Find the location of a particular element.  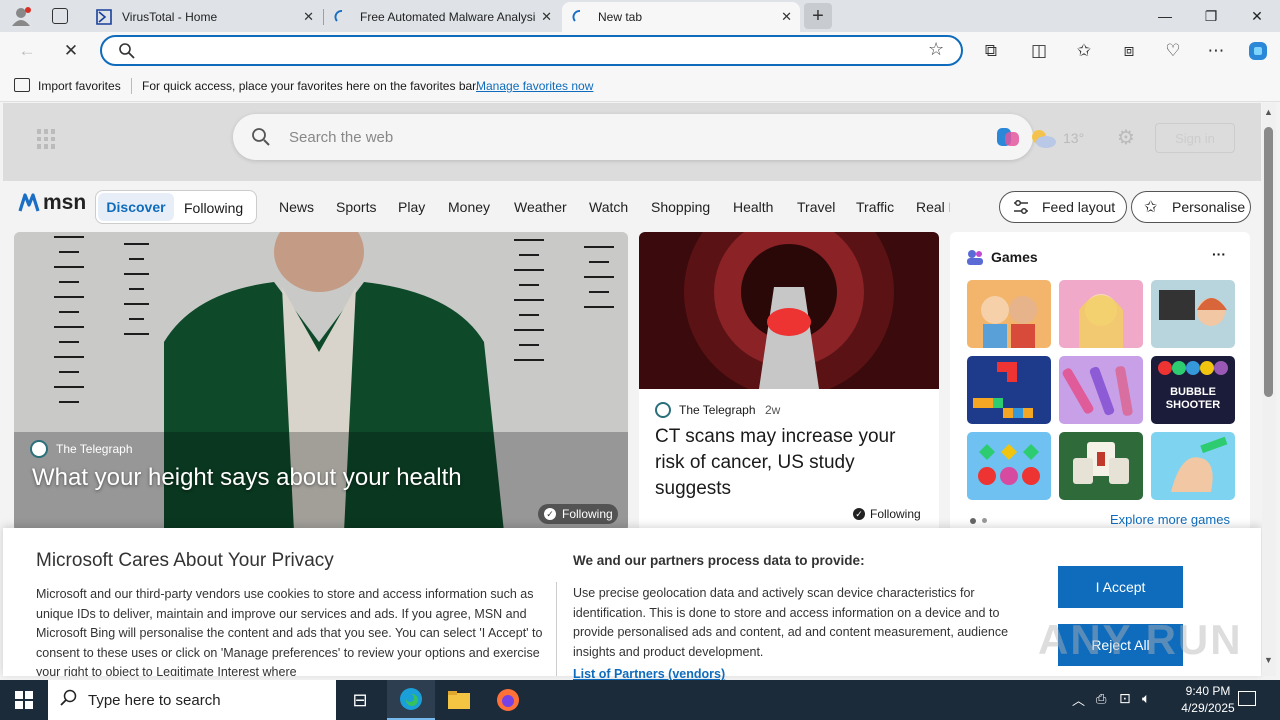

msn-logo: msn is located at coordinates (51, 203).